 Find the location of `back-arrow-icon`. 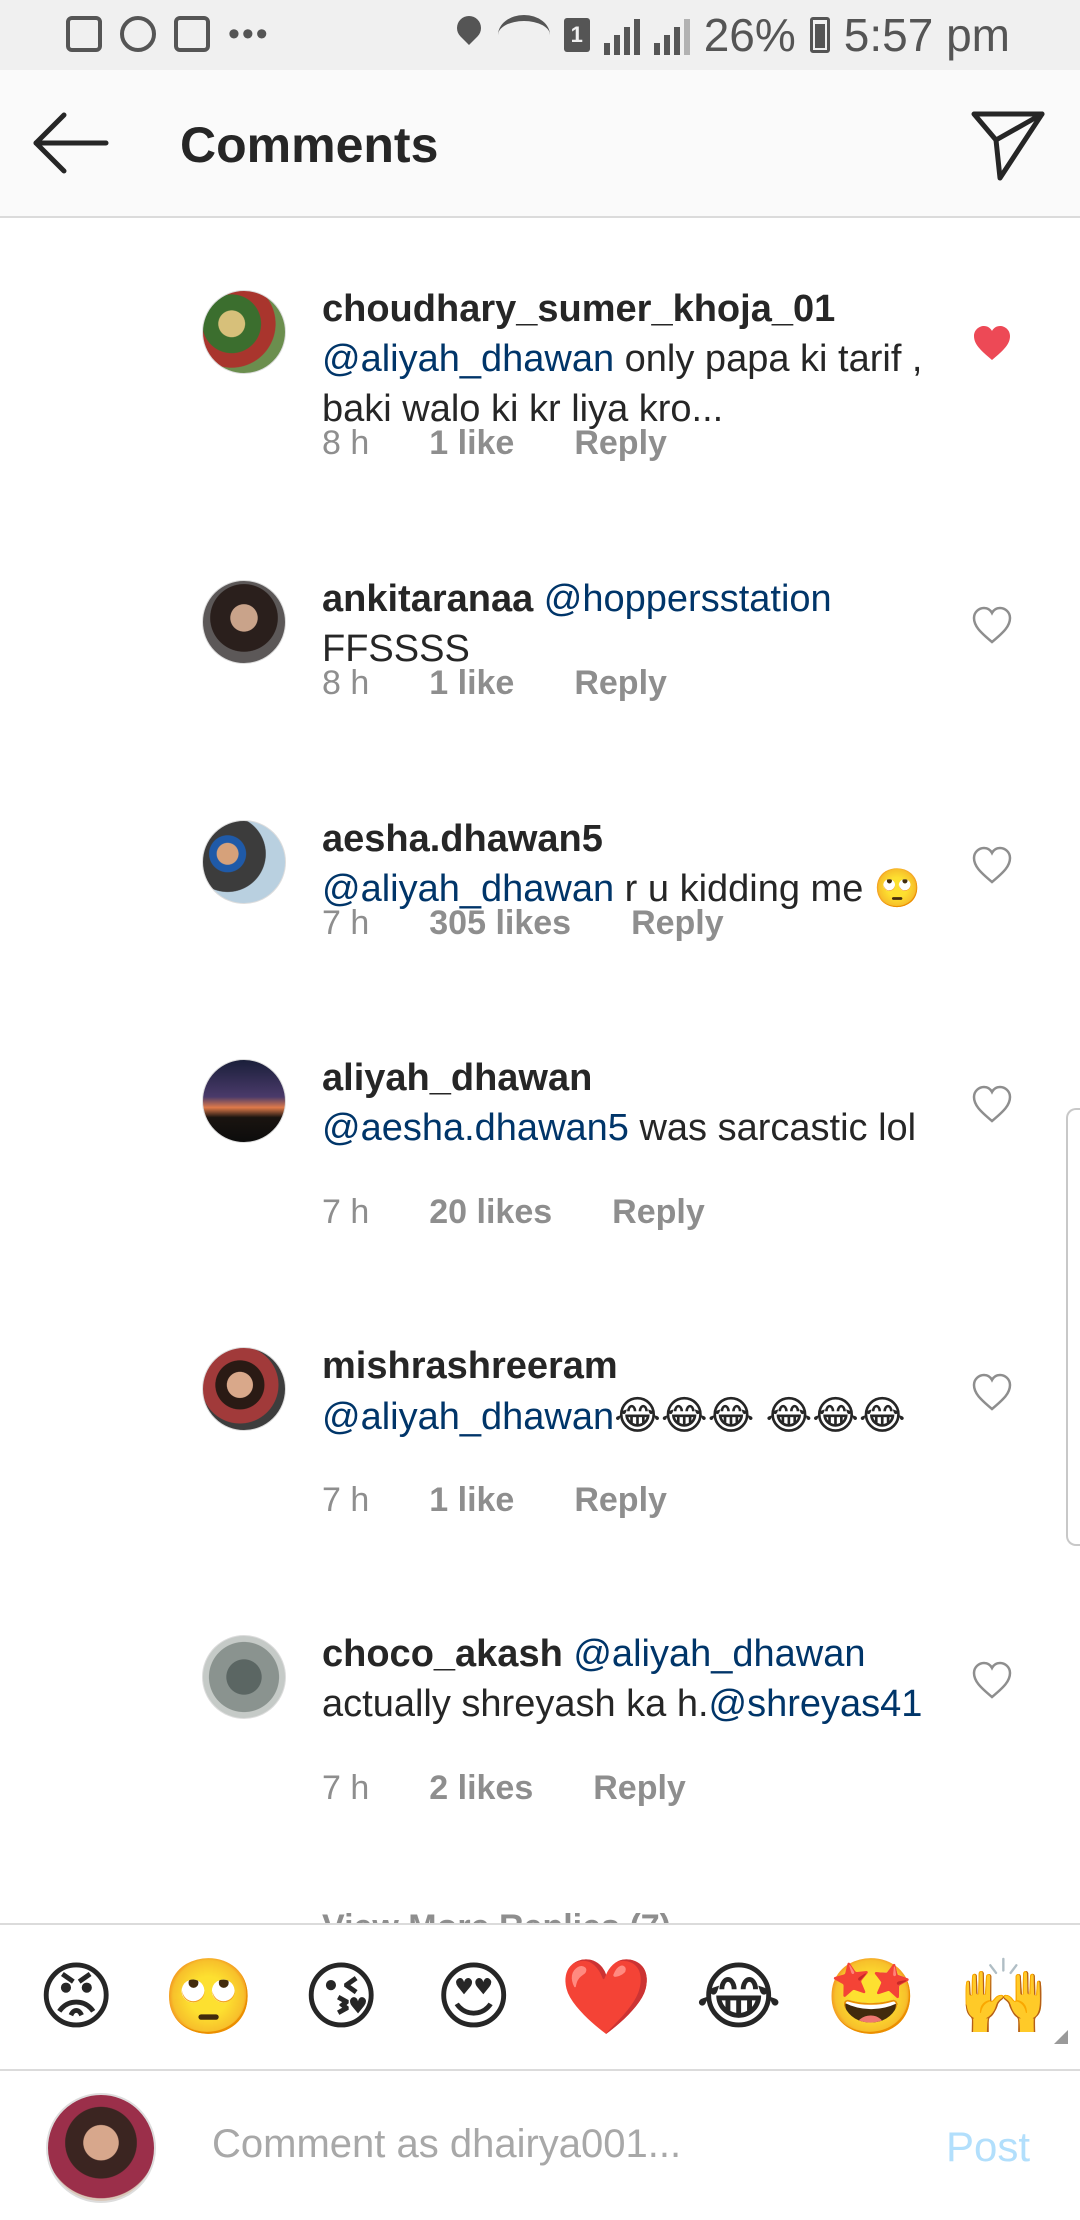

back-arrow-icon is located at coordinates (70, 143).